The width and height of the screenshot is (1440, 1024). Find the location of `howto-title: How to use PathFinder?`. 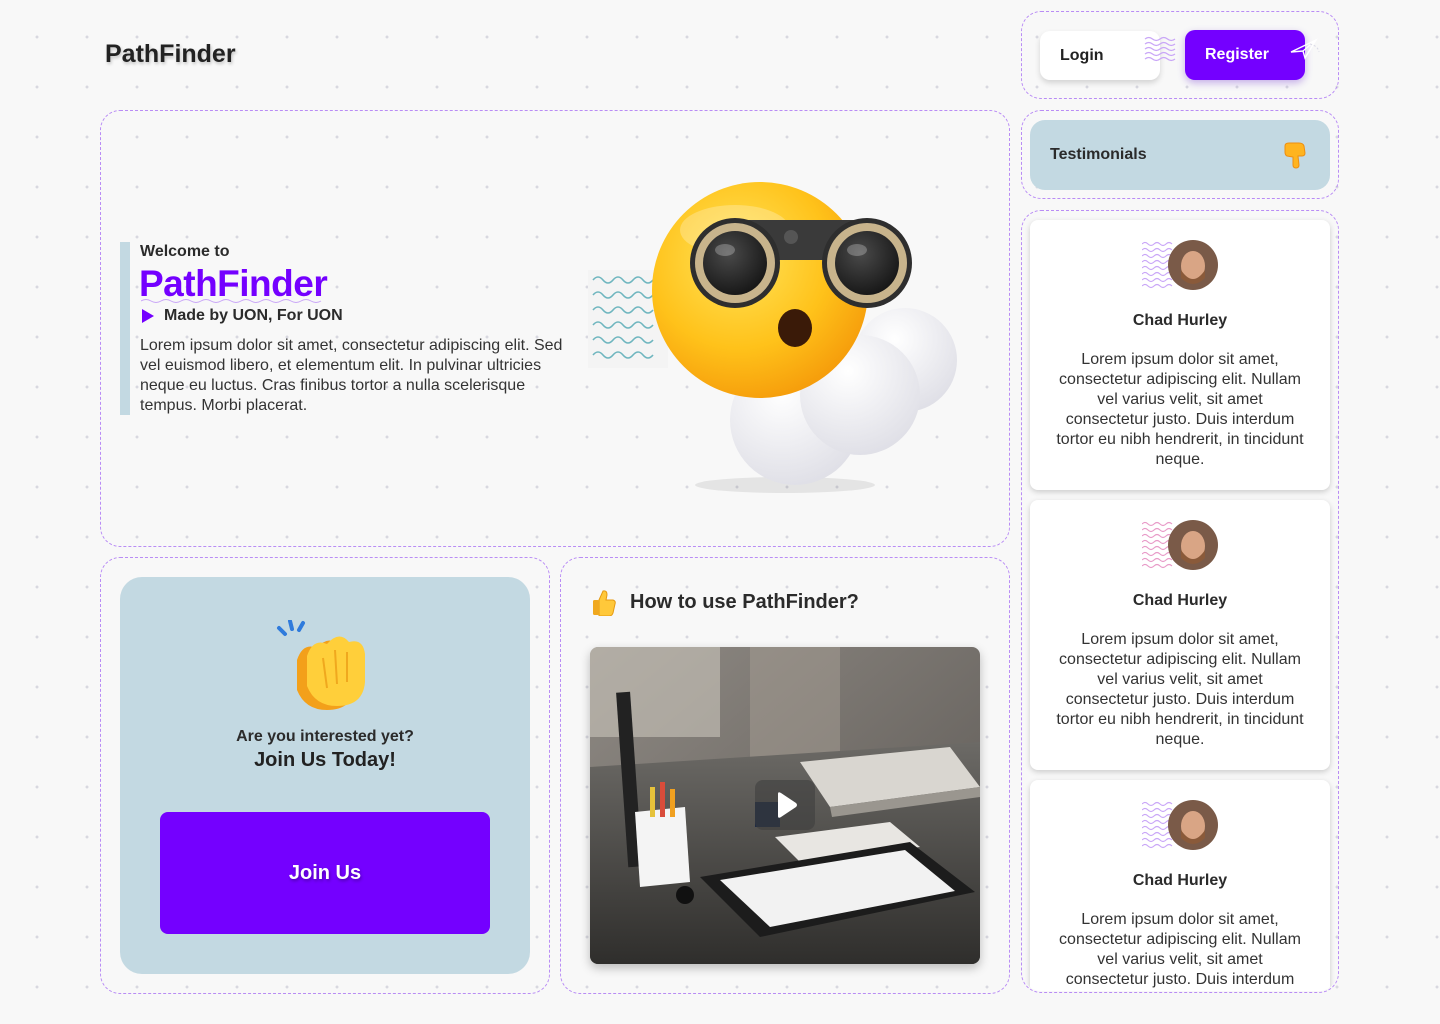

howto-title: How to use PathFinder? is located at coordinates (744, 602).